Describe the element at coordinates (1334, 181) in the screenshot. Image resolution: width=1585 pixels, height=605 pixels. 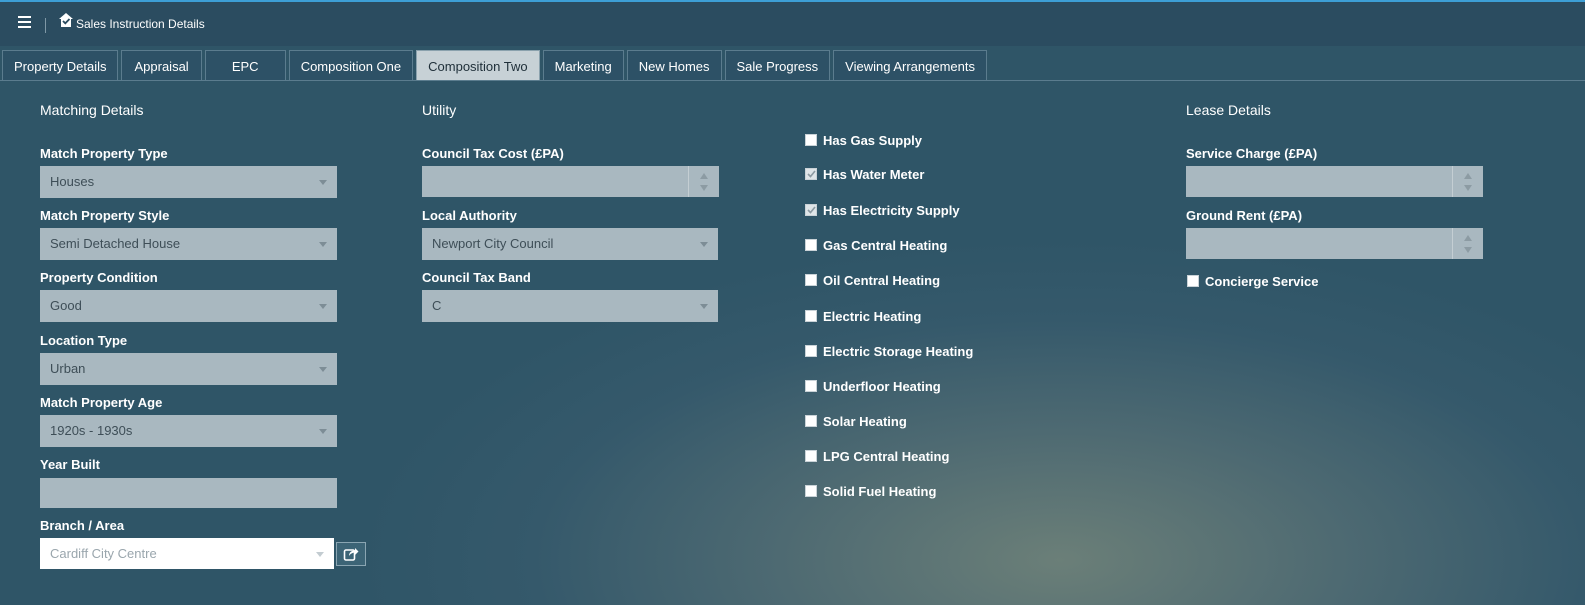
I see `service-charge-input` at that location.